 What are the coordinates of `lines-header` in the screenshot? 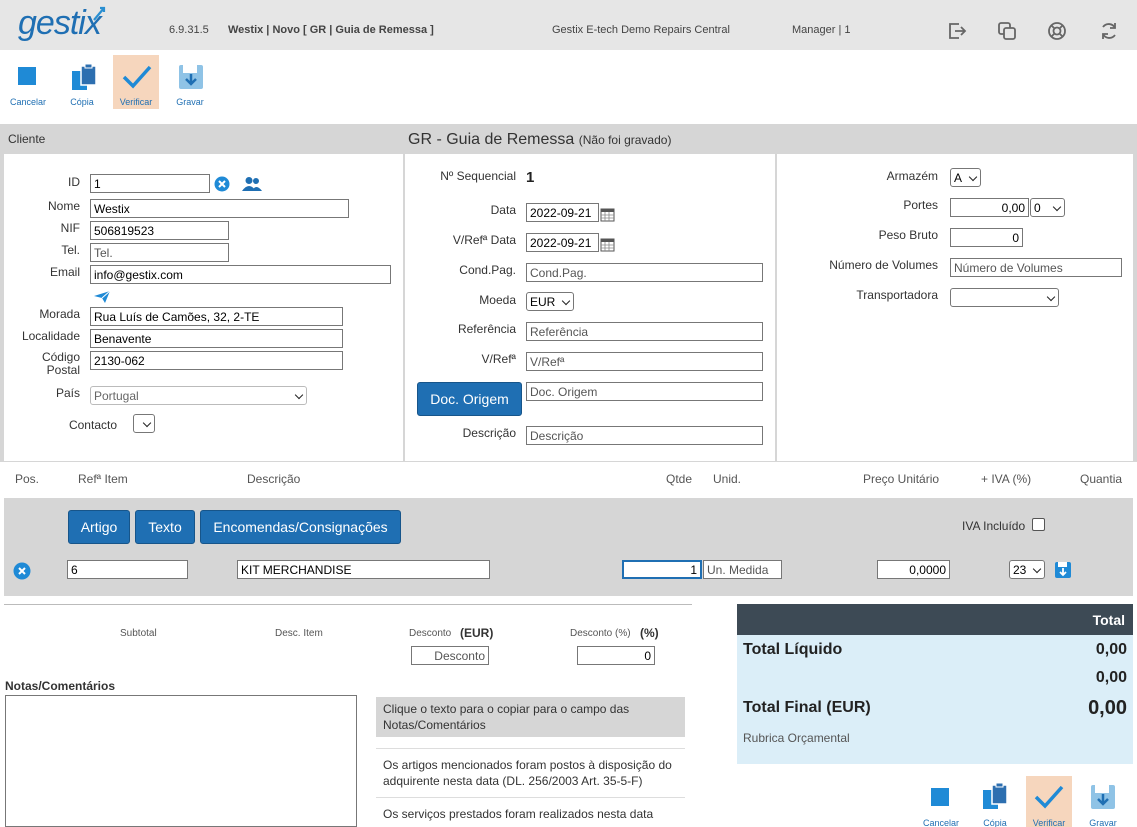 It's located at (568, 480).